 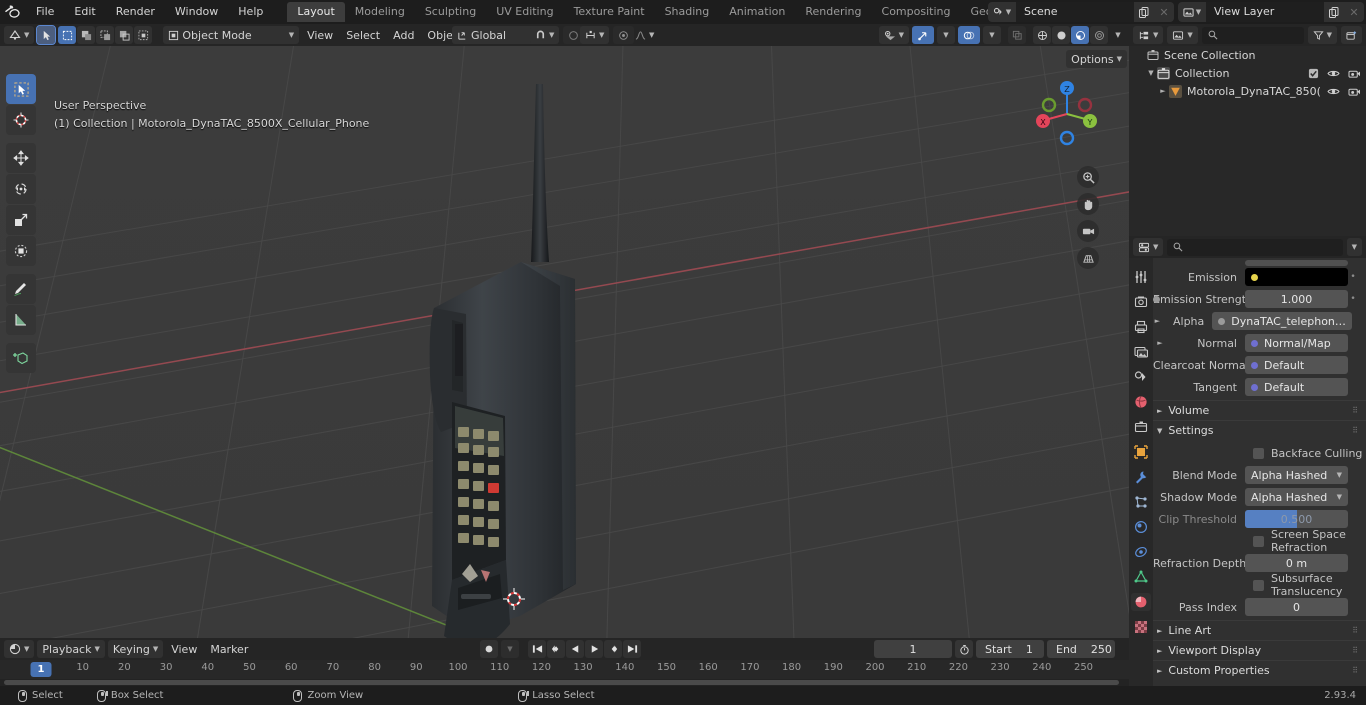 I want to click on backface-culling-checkbox, so click(x=1258, y=453).